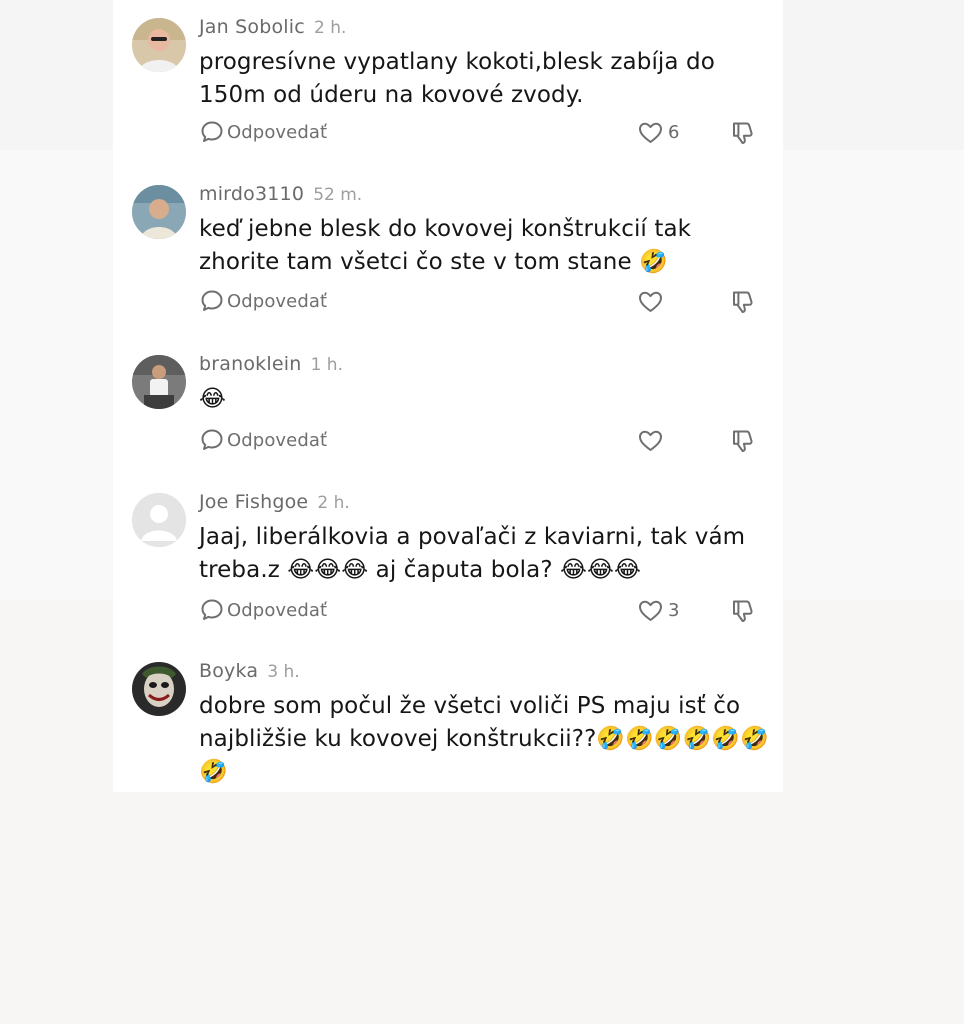 This screenshot has height=1024, width=964. Describe the element at coordinates (283, 672) in the screenshot. I see `timestamp: 3 h.` at that location.